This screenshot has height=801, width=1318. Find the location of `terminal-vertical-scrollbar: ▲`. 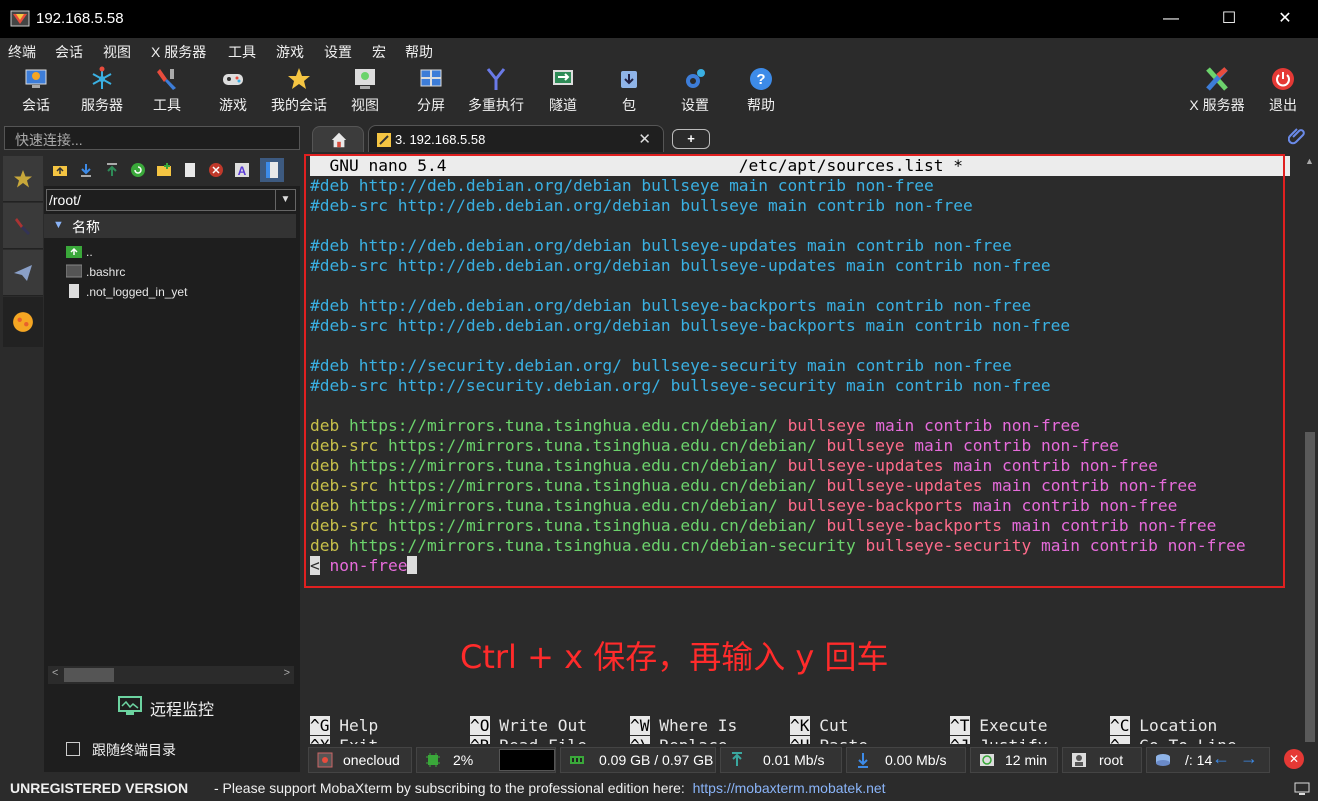

terminal-vertical-scrollbar: ▲ is located at coordinates (1310, 448).